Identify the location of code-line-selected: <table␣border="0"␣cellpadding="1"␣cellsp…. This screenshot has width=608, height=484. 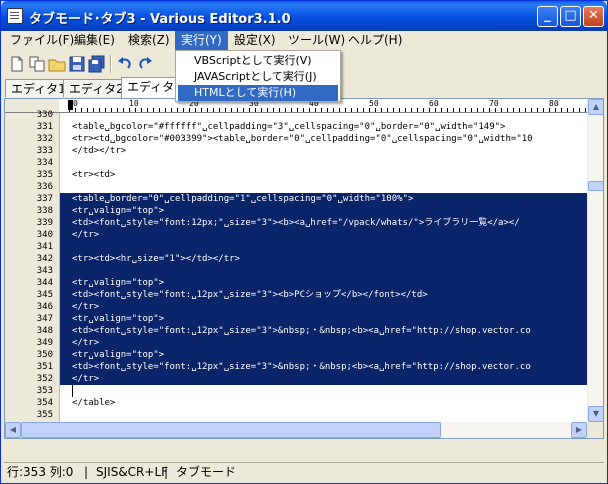
(323, 199).